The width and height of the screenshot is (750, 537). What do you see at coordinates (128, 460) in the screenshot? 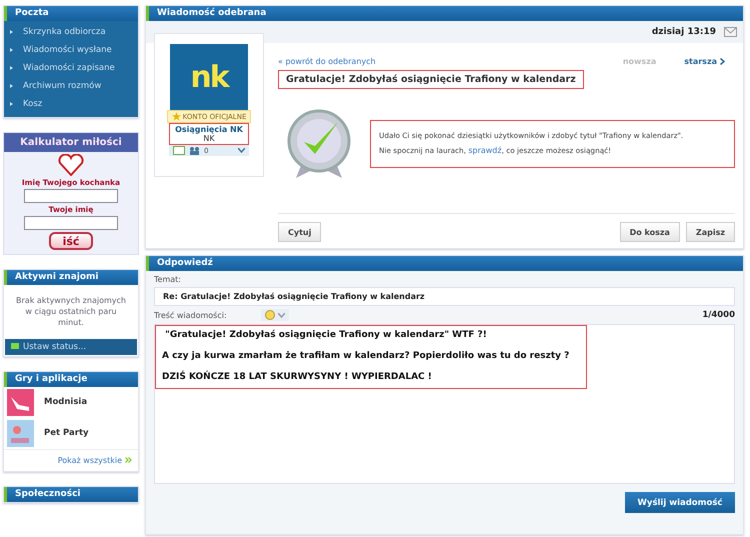
I see `double-chevron-icon` at bounding box center [128, 460].